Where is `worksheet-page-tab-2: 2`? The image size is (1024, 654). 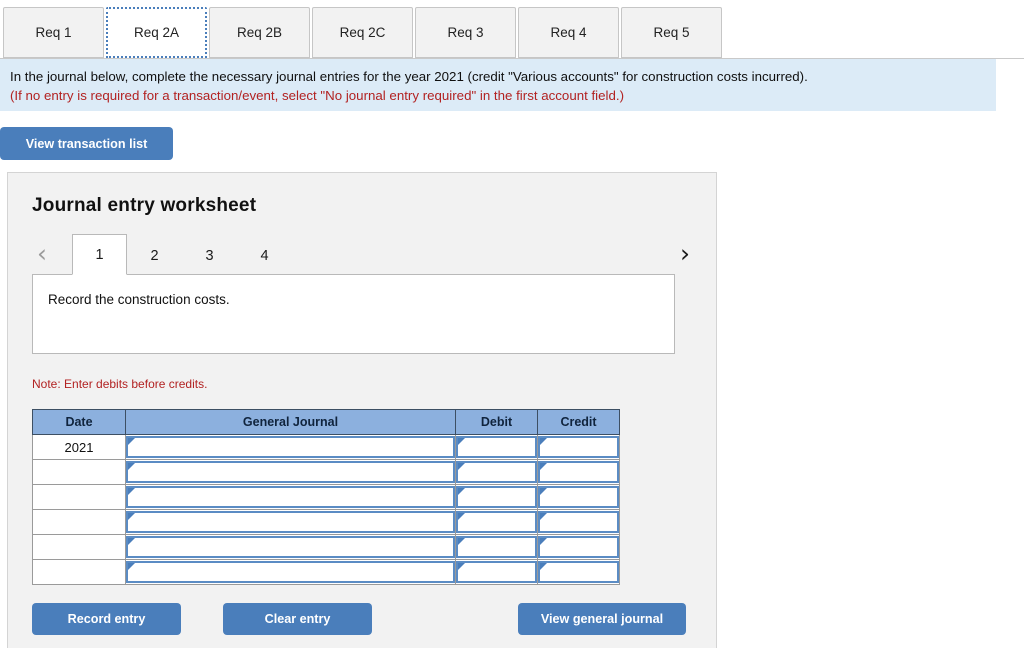
worksheet-page-tab-2: 2 is located at coordinates (154, 256).